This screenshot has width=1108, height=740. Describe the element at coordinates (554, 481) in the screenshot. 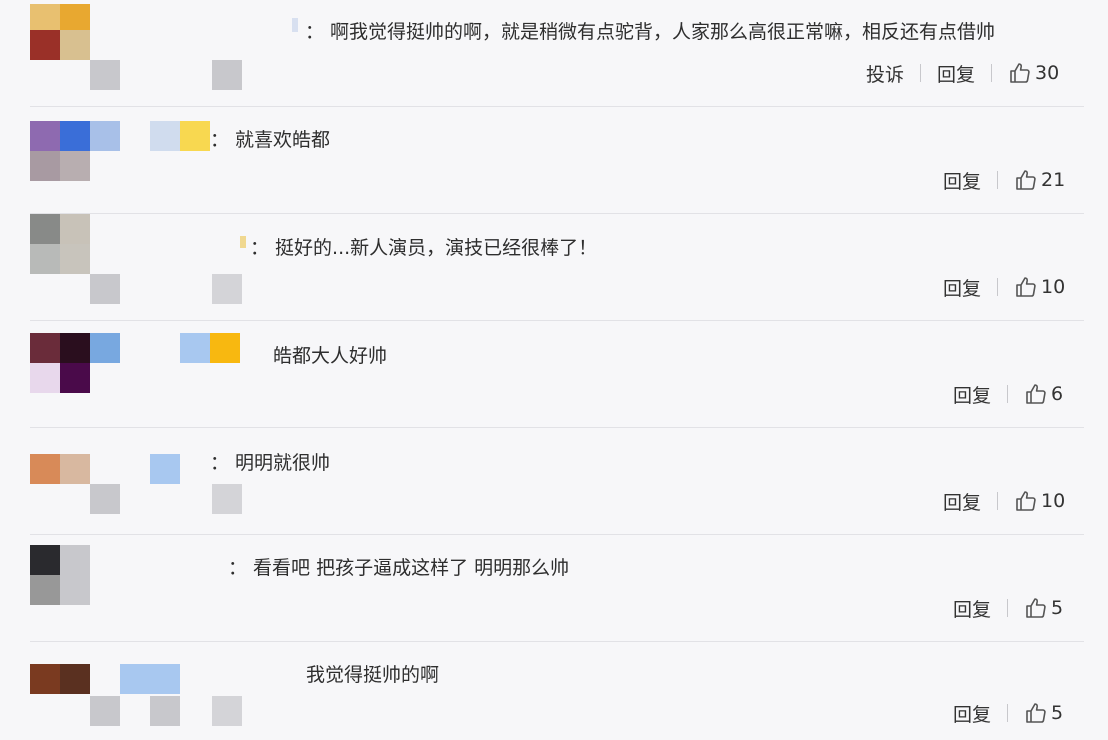

I see `comment-item: ： 明明就很帅 回复 10` at that location.